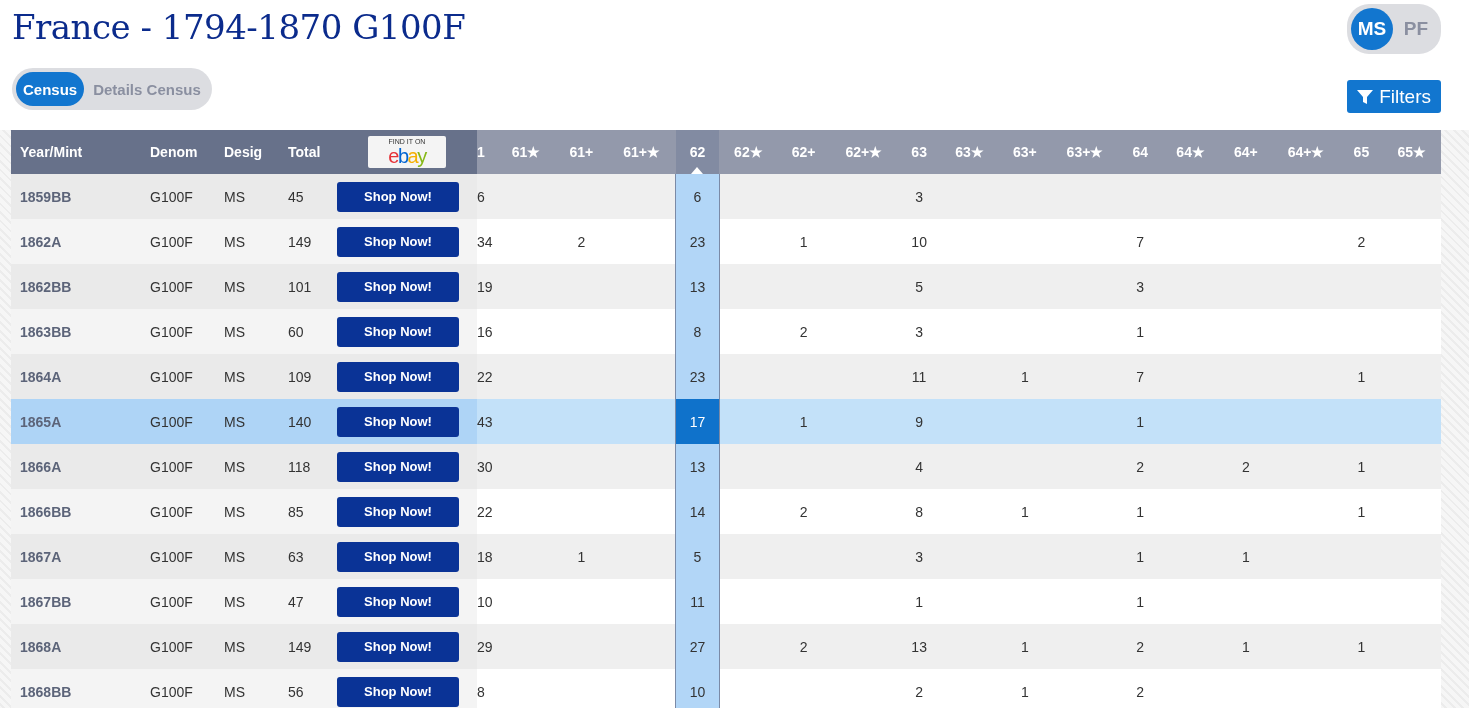  Describe the element at coordinates (487, 421) in the screenshot. I see `count-cell: 43` at that location.